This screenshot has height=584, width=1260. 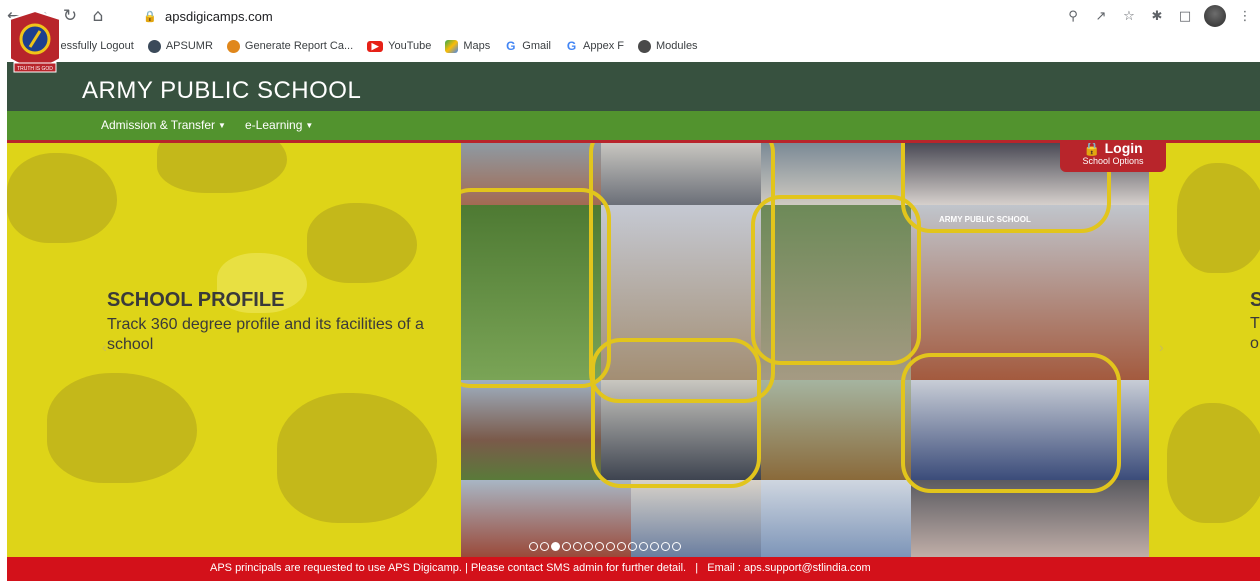 What do you see at coordinates (189, 46) in the screenshot?
I see `bookmark-label: APSUMR` at bounding box center [189, 46].